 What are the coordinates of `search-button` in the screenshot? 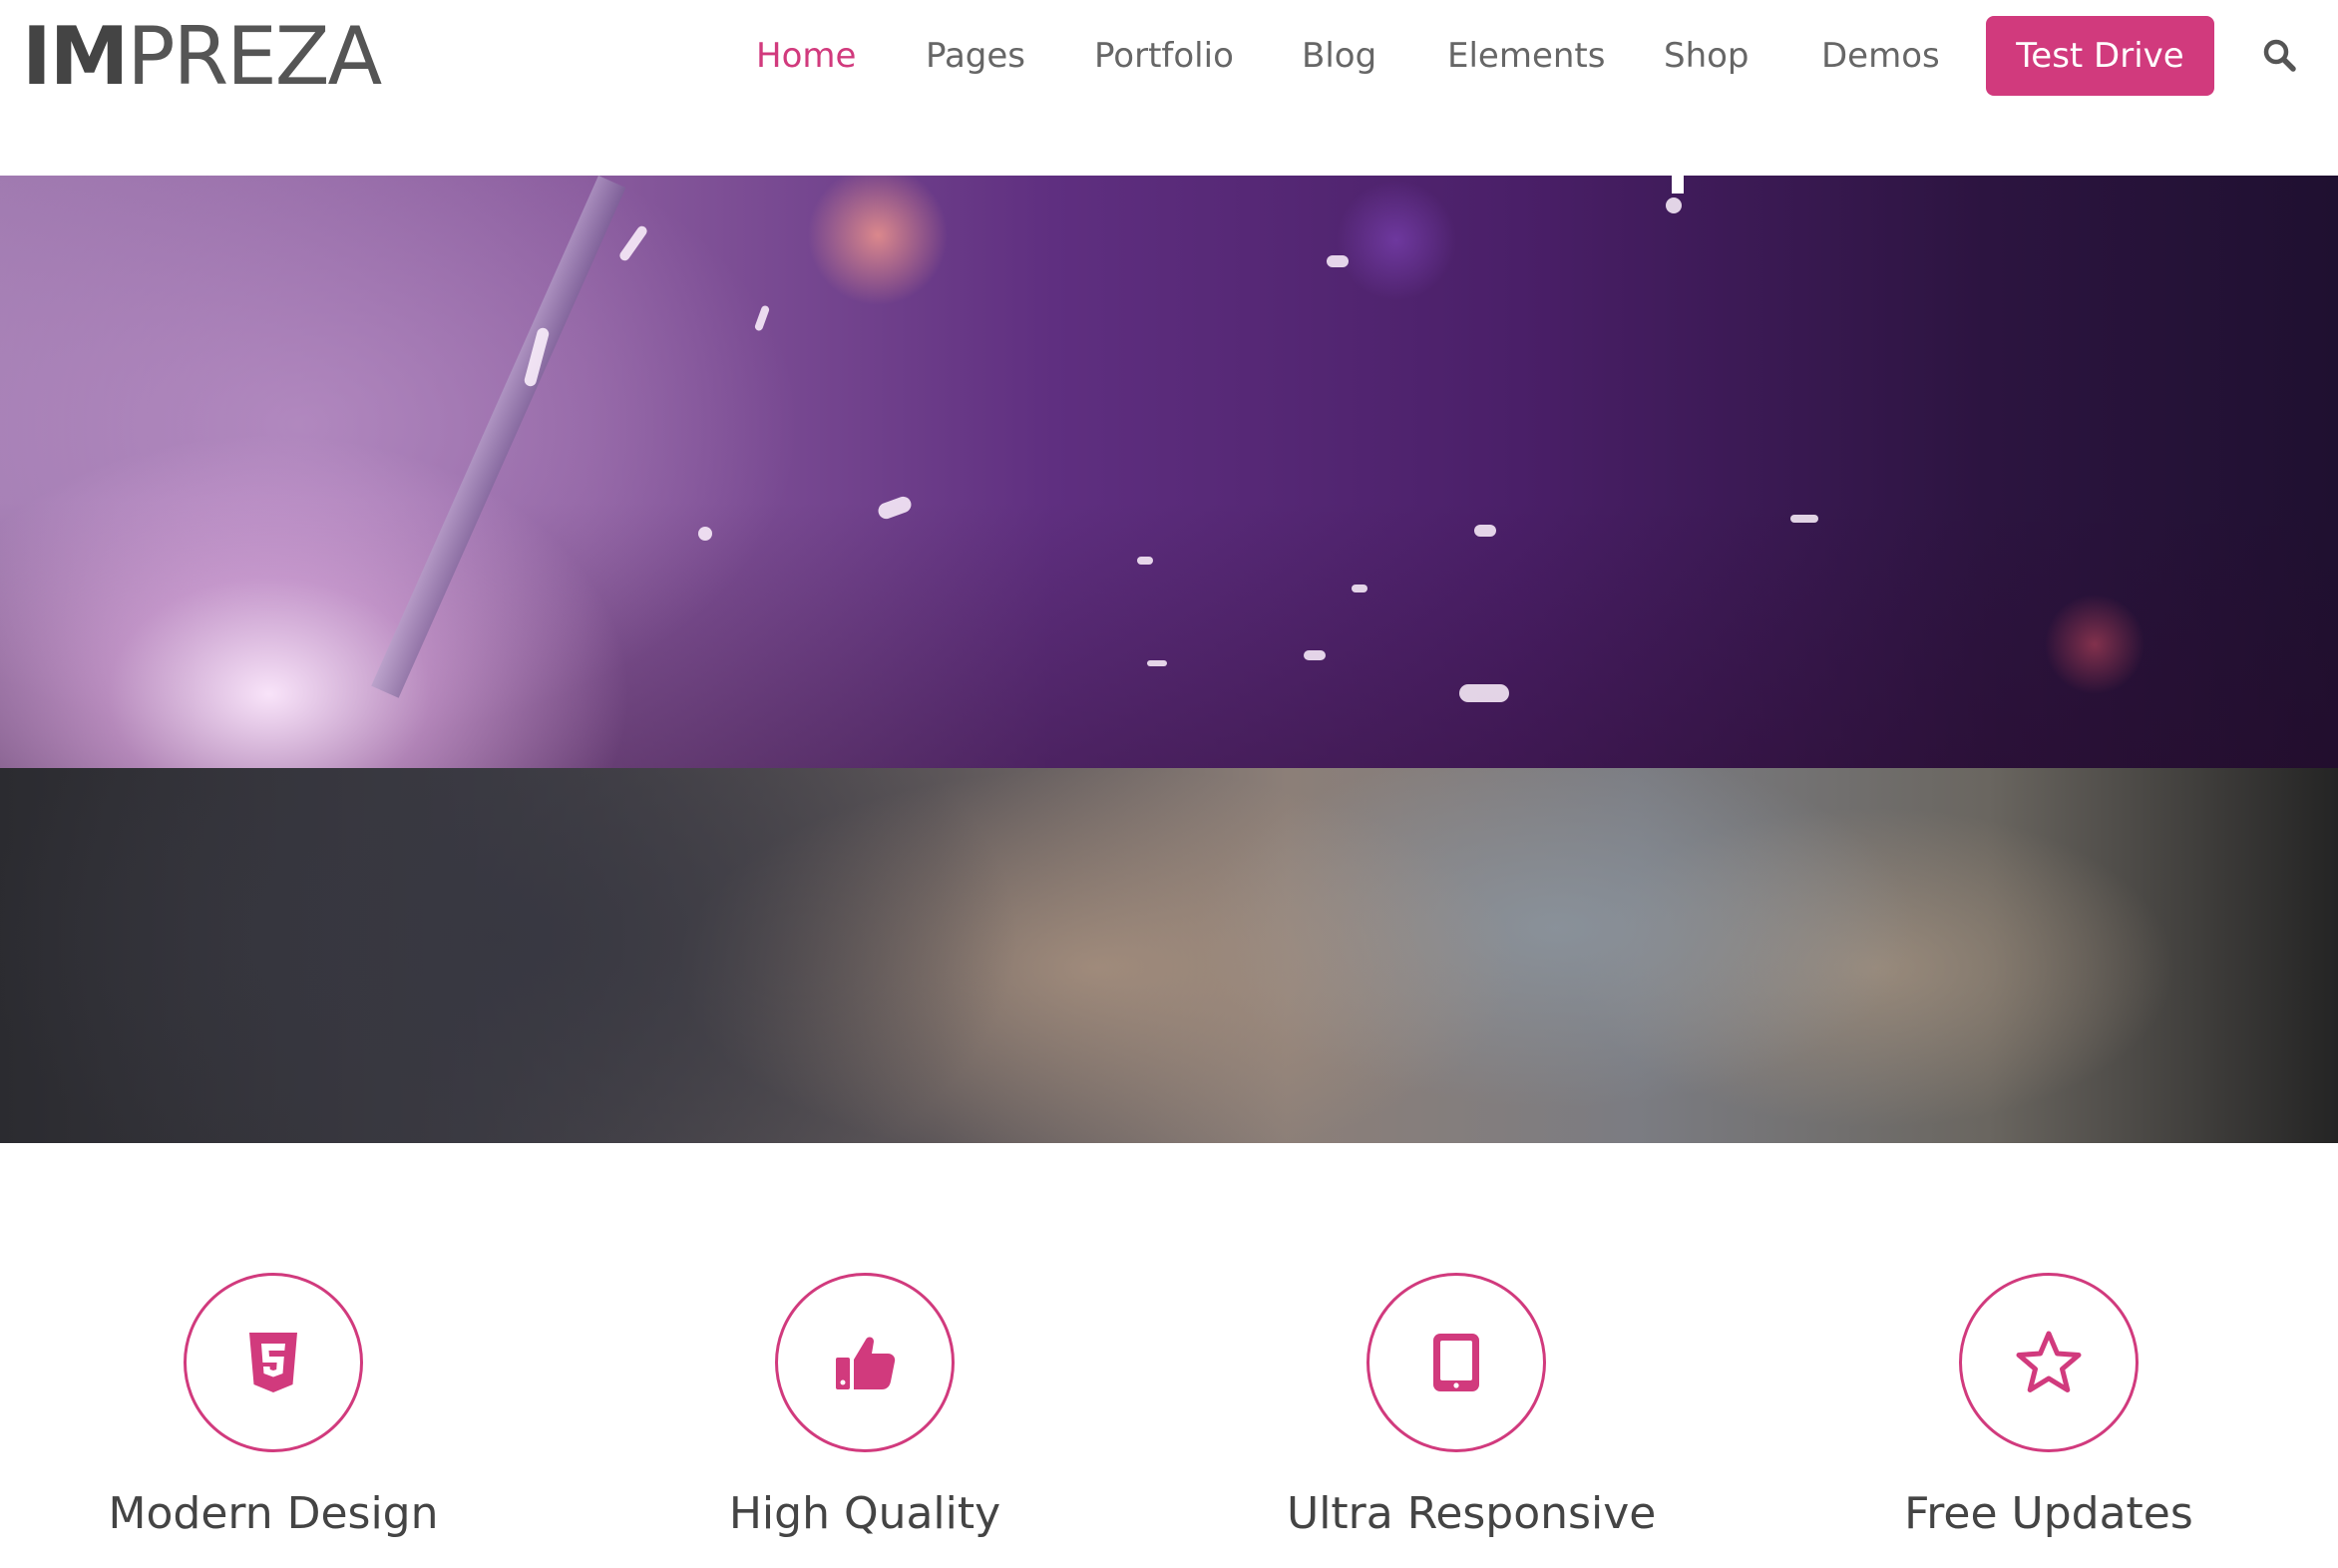 It's located at (2280, 56).